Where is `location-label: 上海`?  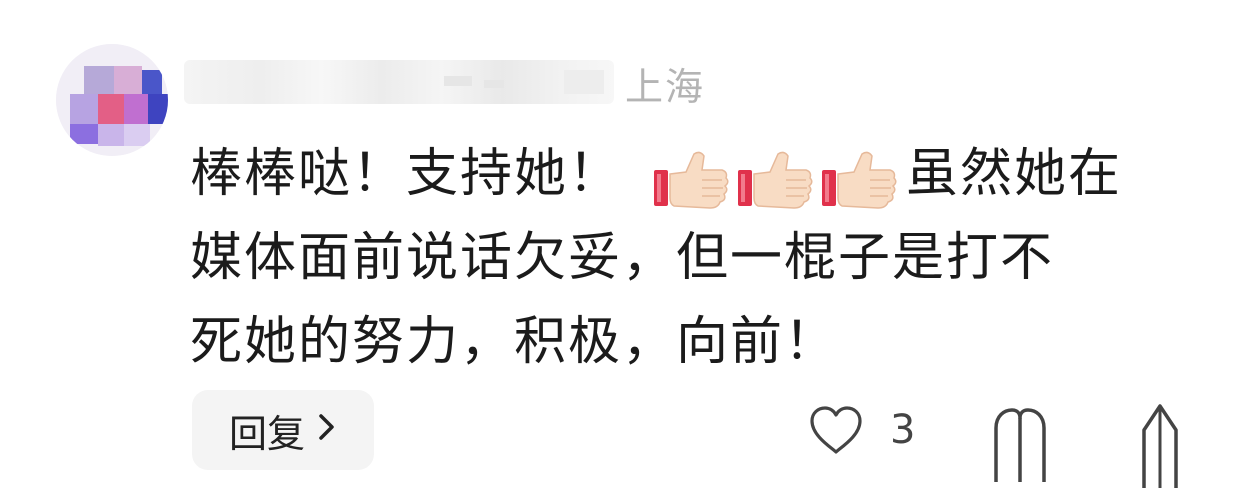 location-label: 上海 is located at coordinates (665, 87).